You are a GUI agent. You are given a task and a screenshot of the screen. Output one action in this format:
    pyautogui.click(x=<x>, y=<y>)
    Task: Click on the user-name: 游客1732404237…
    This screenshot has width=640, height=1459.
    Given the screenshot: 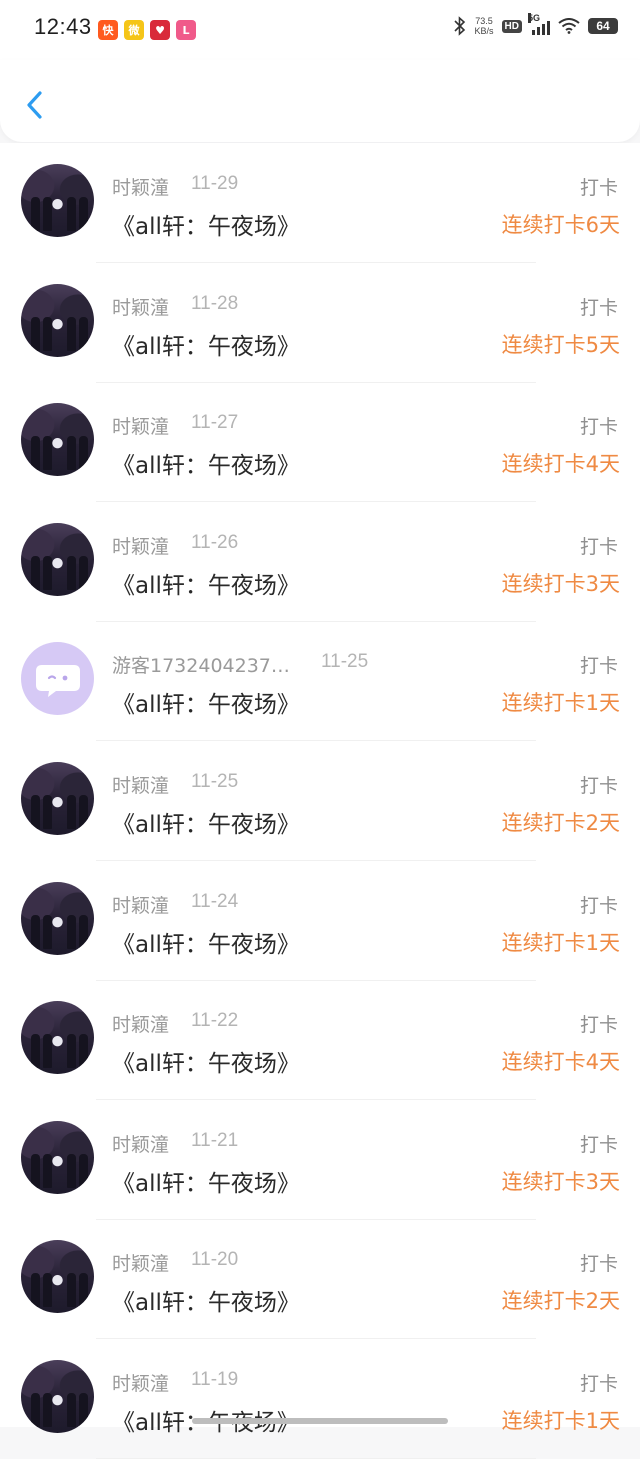 What is the action you would take?
    pyautogui.click(x=201, y=664)
    